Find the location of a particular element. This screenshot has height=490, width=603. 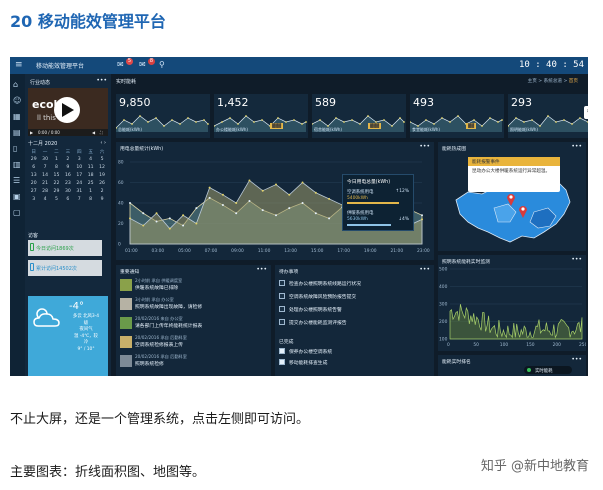

done-item: 保养办公楼空调系统 is located at coordinates (305, 351).